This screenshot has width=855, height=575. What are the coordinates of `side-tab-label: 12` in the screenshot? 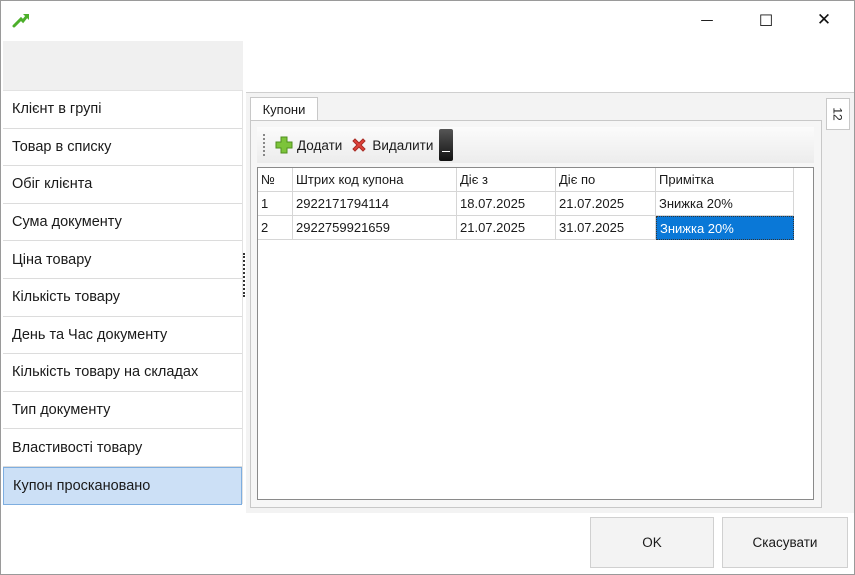 It's located at (837, 114).